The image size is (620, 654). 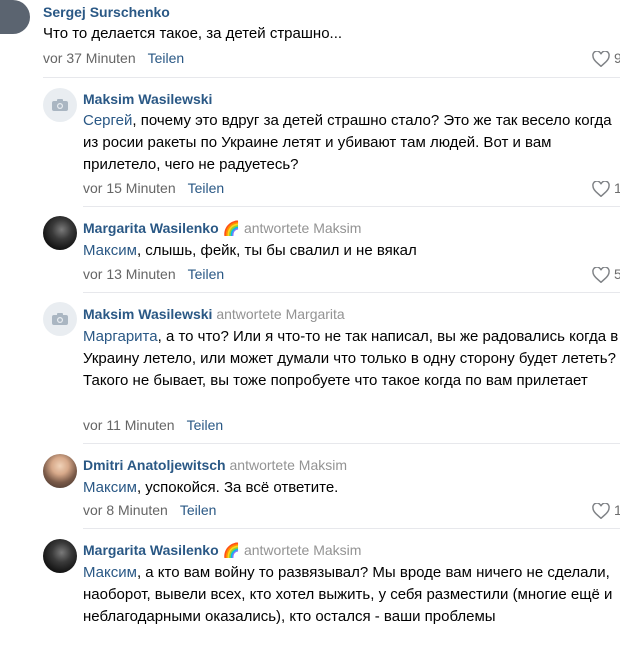 I want to click on comment-time: vor 11 Minuten, so click(x=129, y=425).